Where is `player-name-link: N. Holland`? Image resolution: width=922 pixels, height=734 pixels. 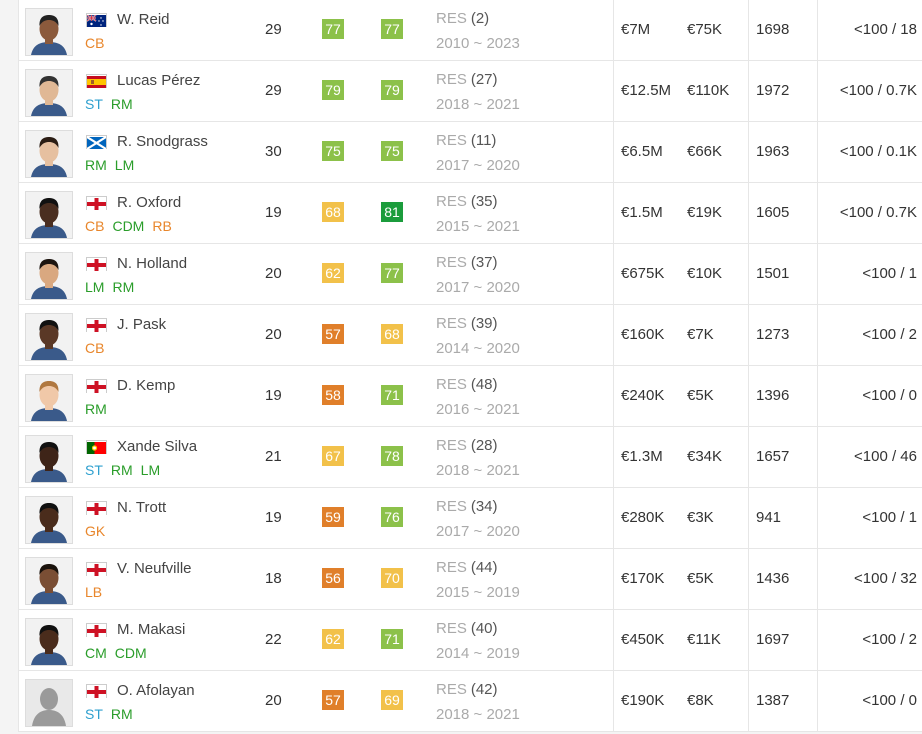 player-name-link: N. Holland is located at coordinates (152, 263).